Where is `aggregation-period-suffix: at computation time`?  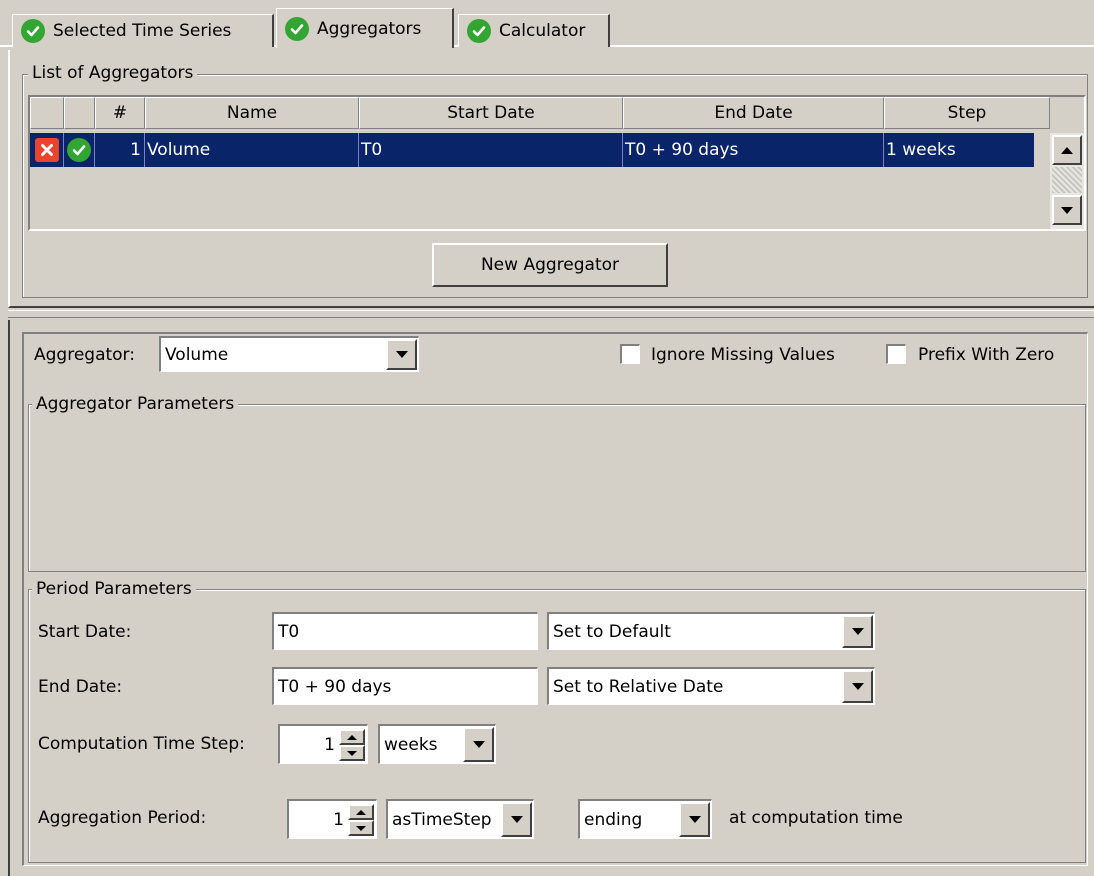 aggregation-period-suffix: at computation time is located at coordinates (816, 818).